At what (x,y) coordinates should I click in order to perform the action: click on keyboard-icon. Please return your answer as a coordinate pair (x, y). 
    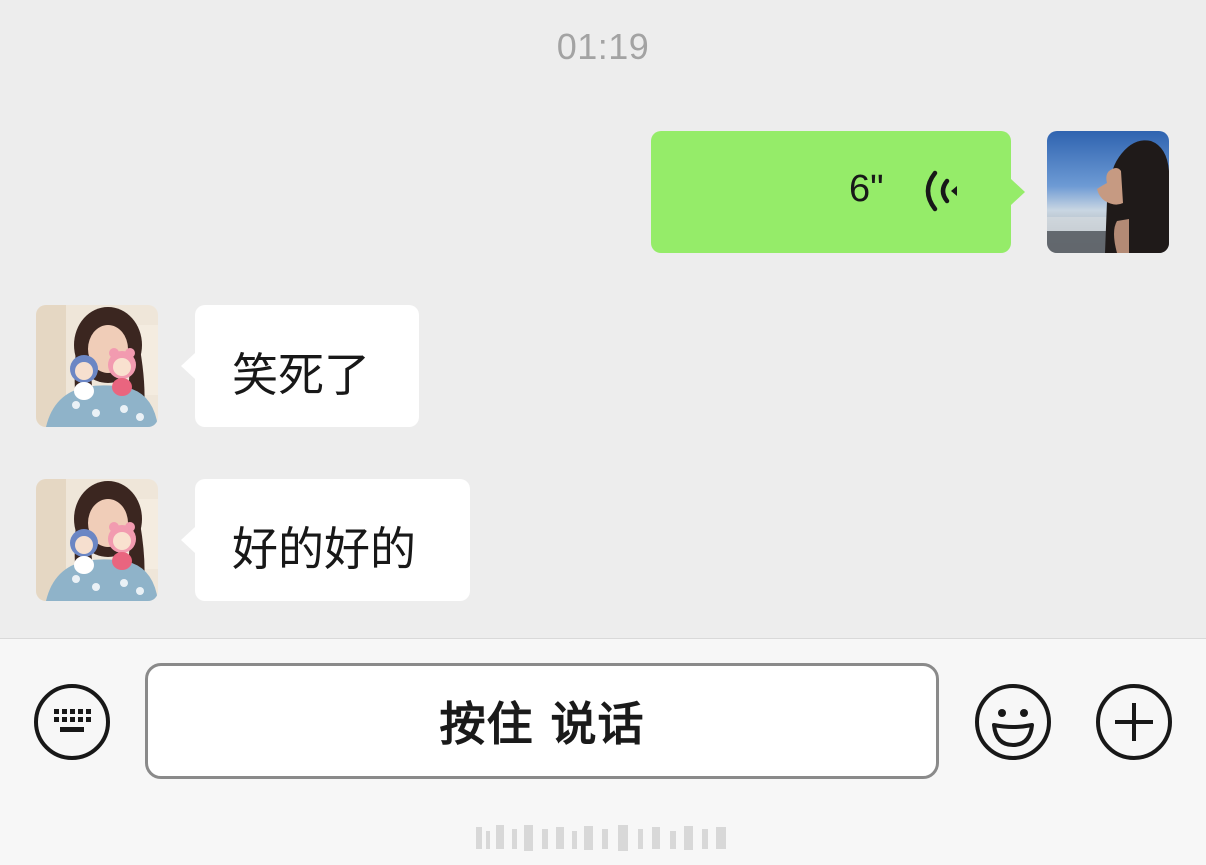
    Looking at the image, I should click on (72, 722).